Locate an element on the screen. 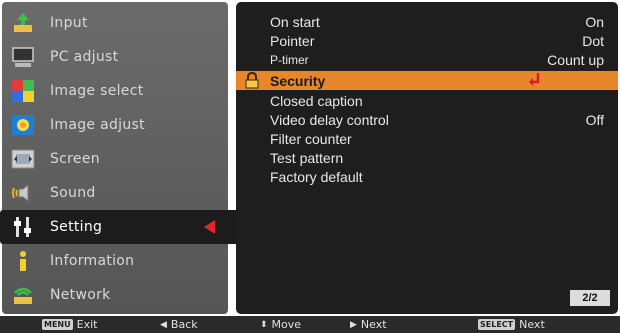 Image resolution: width=620 pixels, height=333 pixels. network-icon is located at coordinates (23, 295).